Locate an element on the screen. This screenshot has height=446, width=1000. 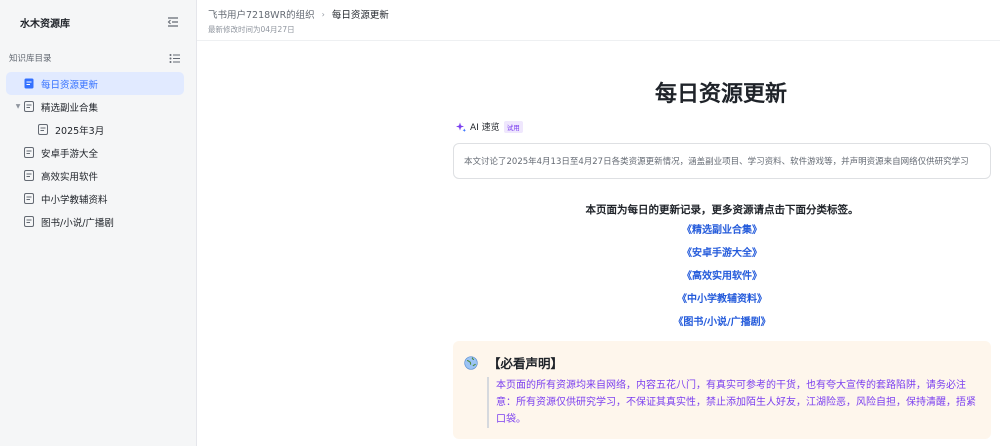
ai-summary-label: AI 速览 试用 is located at coordinates (489, 126).